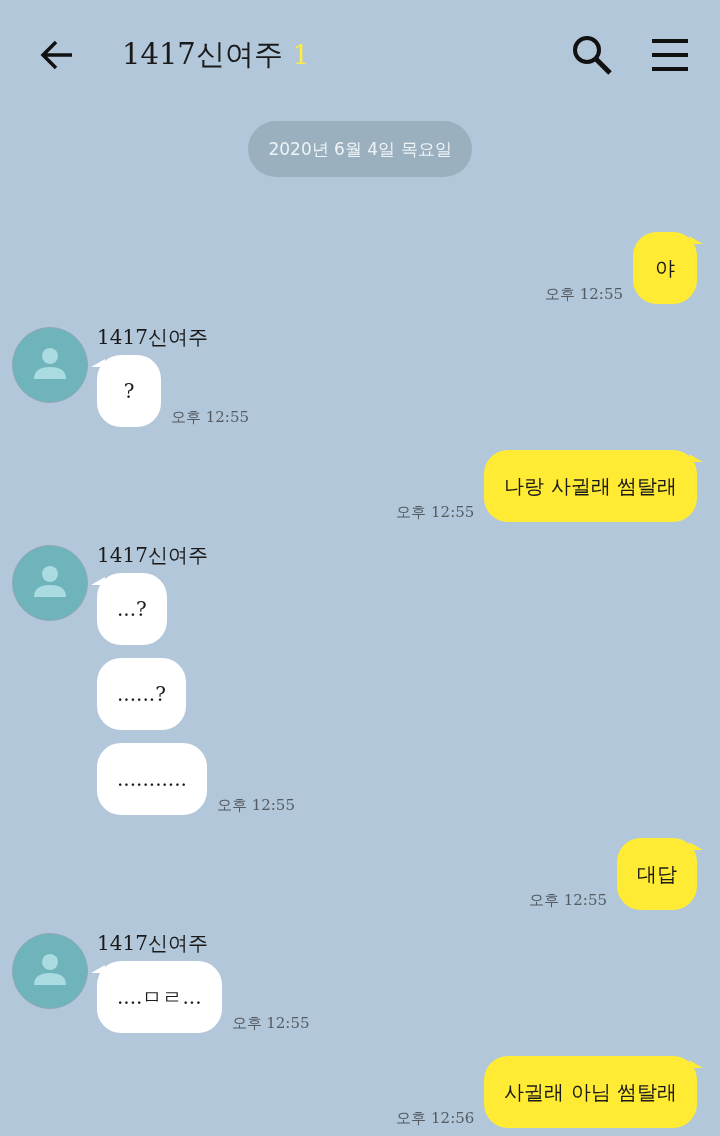  I want to click on message-bubble: 사귈래 아님 썸탈래, so click(593, 1092).